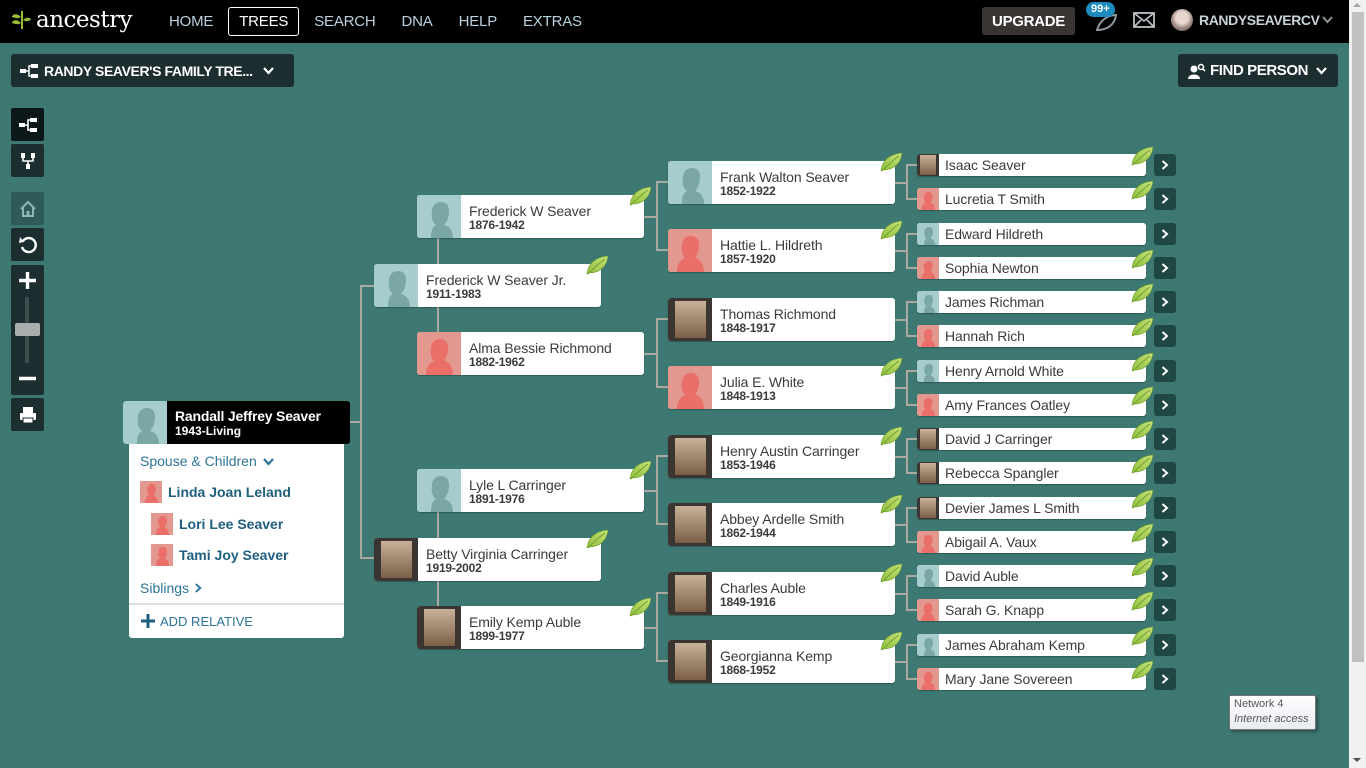 The width and height of the screenshot is (1366, 768). I want to click on find-person-button: FIND PERSON, so click(1258, 70).